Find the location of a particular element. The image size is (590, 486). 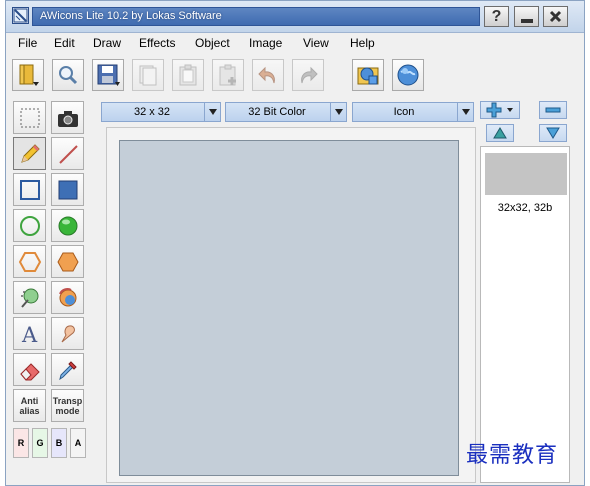

magnifier-icon is located at coordinates (68, 75).